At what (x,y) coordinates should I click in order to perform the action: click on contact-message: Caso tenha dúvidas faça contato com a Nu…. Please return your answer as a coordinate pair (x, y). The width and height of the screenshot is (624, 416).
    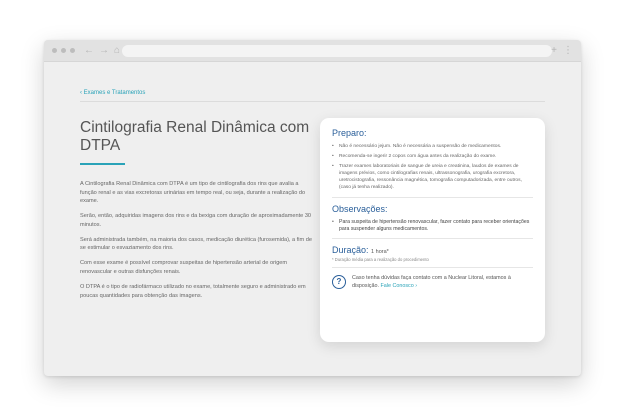
    Looking at the image, I should click on (431, 281).